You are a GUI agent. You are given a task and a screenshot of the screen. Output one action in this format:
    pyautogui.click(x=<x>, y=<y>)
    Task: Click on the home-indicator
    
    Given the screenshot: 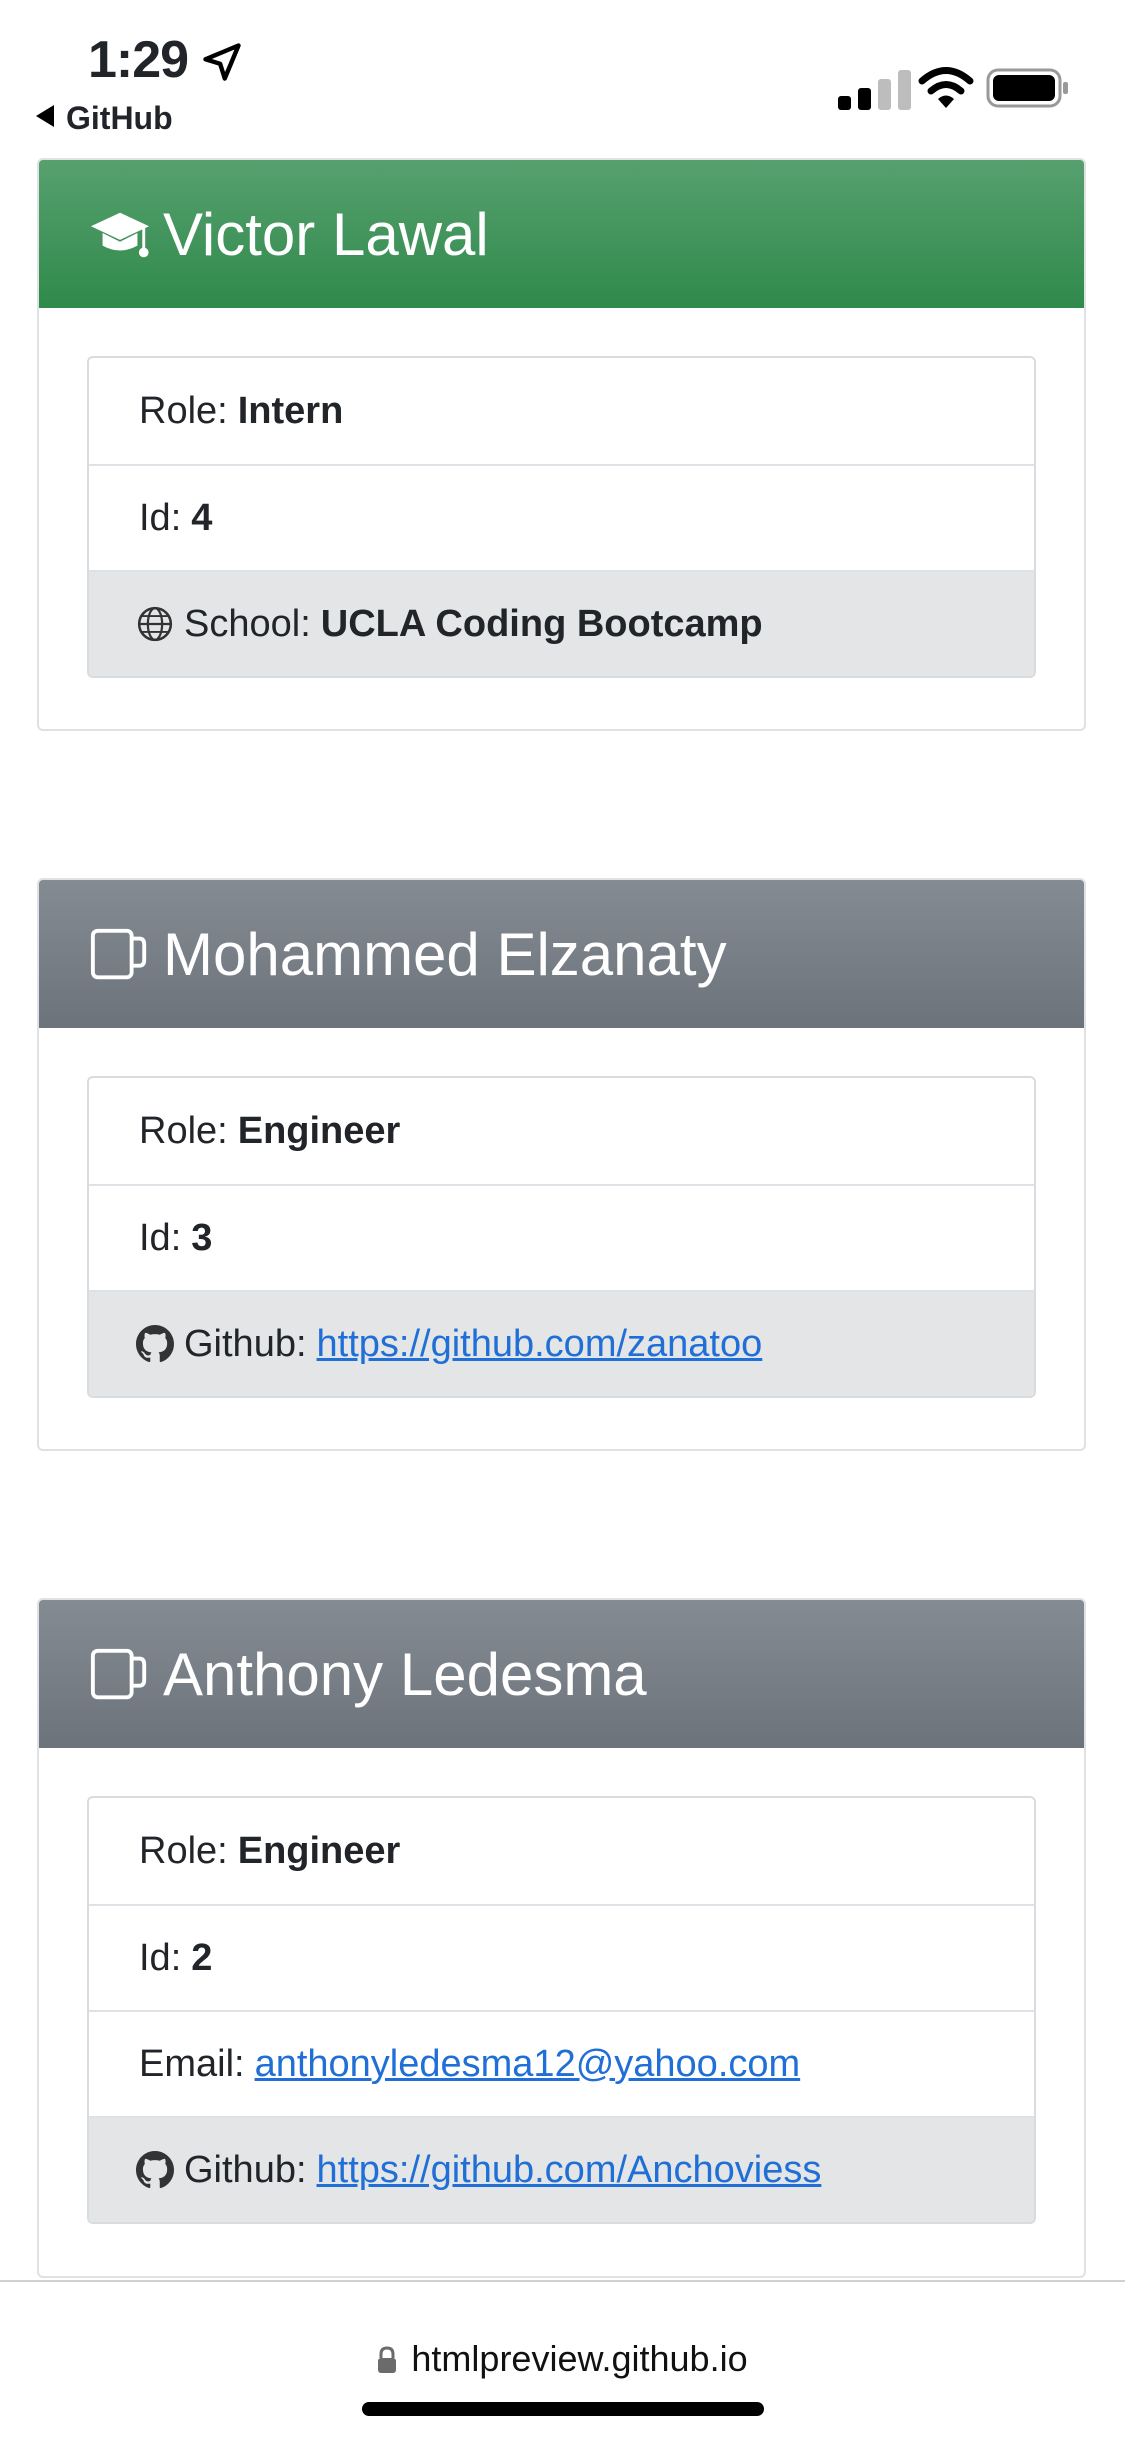 What is the action you would take?
    pyautogui.click(x=563, y=2409)
    